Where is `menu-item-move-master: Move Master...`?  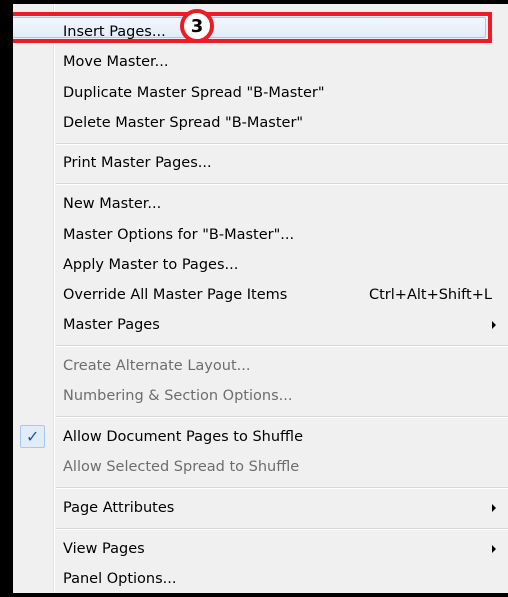 menu-item-move-master: Move Master... is located at coordinates (260, 62).